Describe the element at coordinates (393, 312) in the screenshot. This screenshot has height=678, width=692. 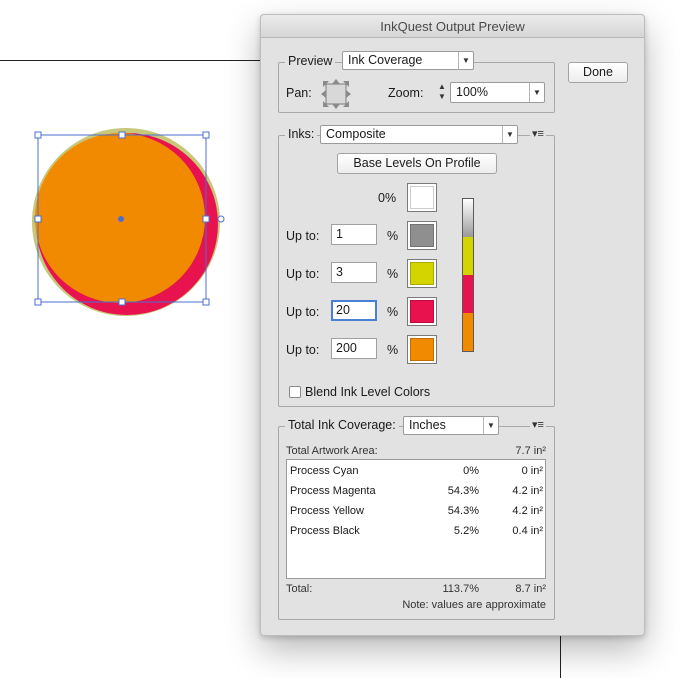
I see `level-3-unit: %` at that location.